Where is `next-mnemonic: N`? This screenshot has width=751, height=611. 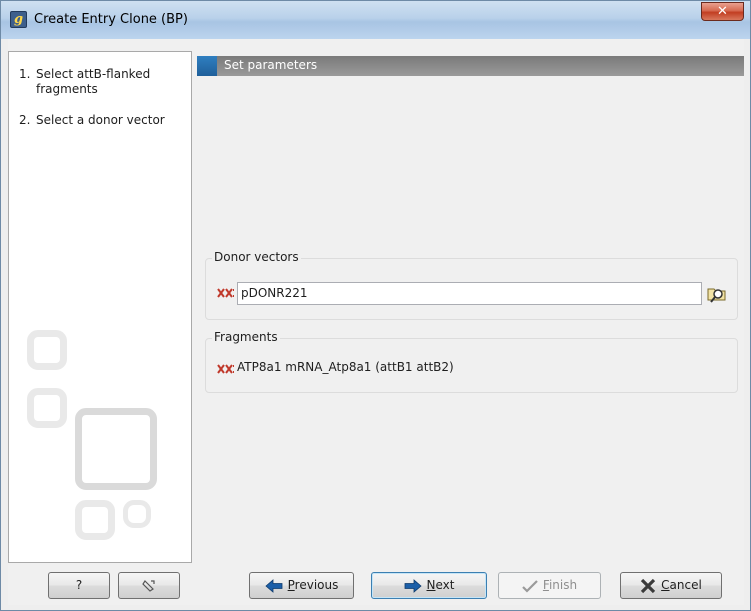
next-mnemonic: N is located at coordinates (431, 585).